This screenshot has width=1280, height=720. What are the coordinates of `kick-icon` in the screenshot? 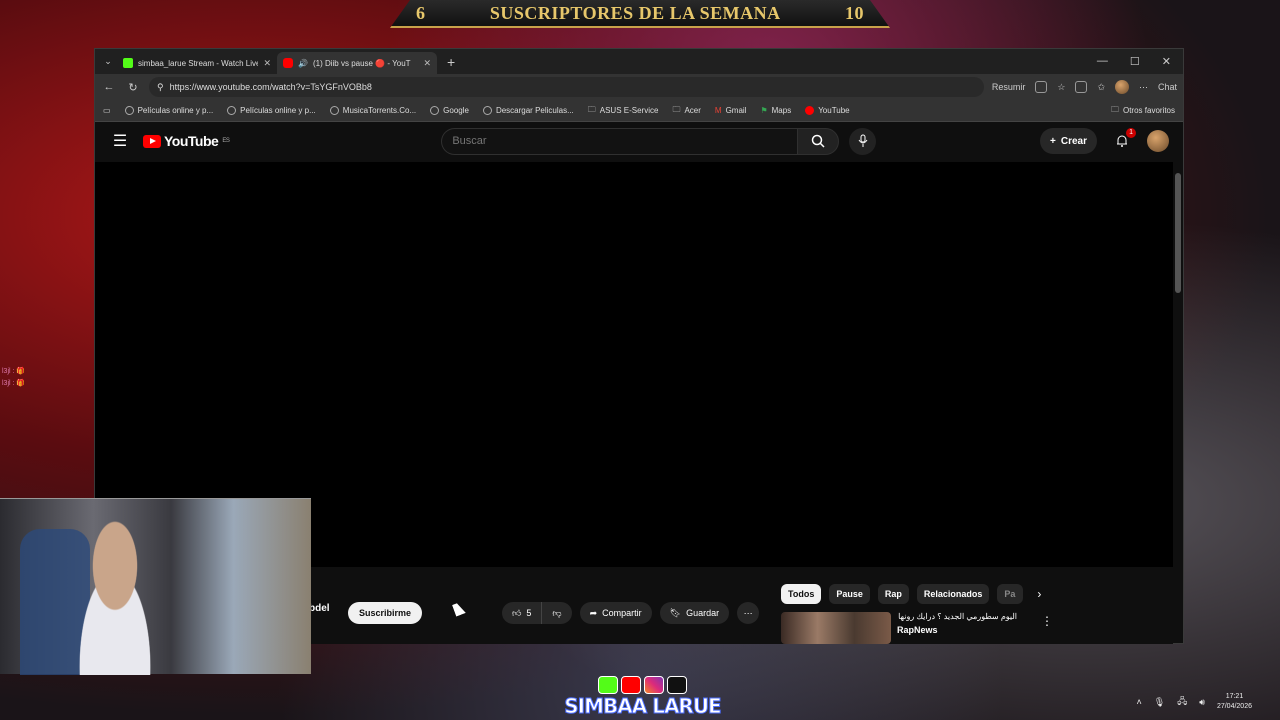 It's located at (128, 63).